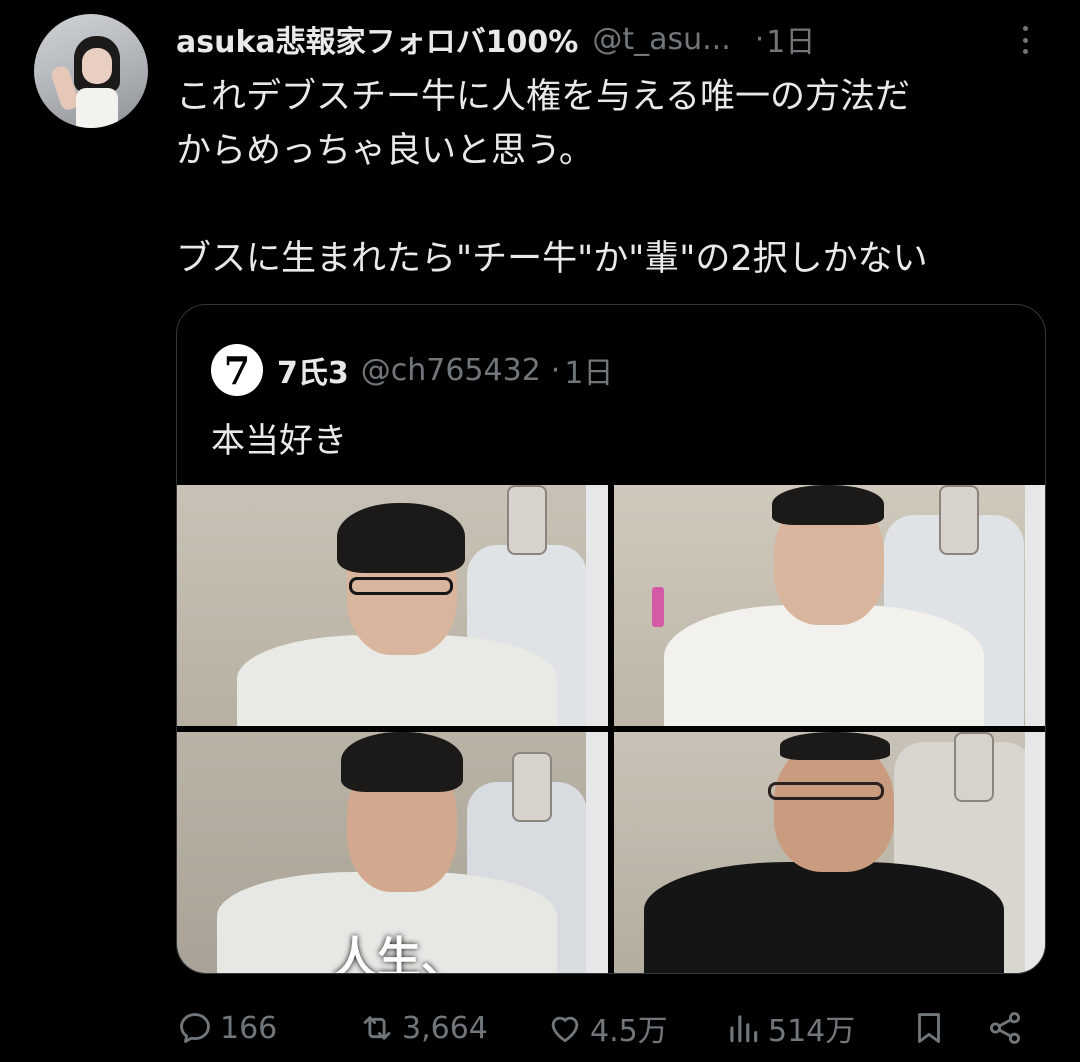  What do you see at coordinates (929, 1028) in the screenshot?
I see `bookmark-icon` at bounding box center [929, 1028].